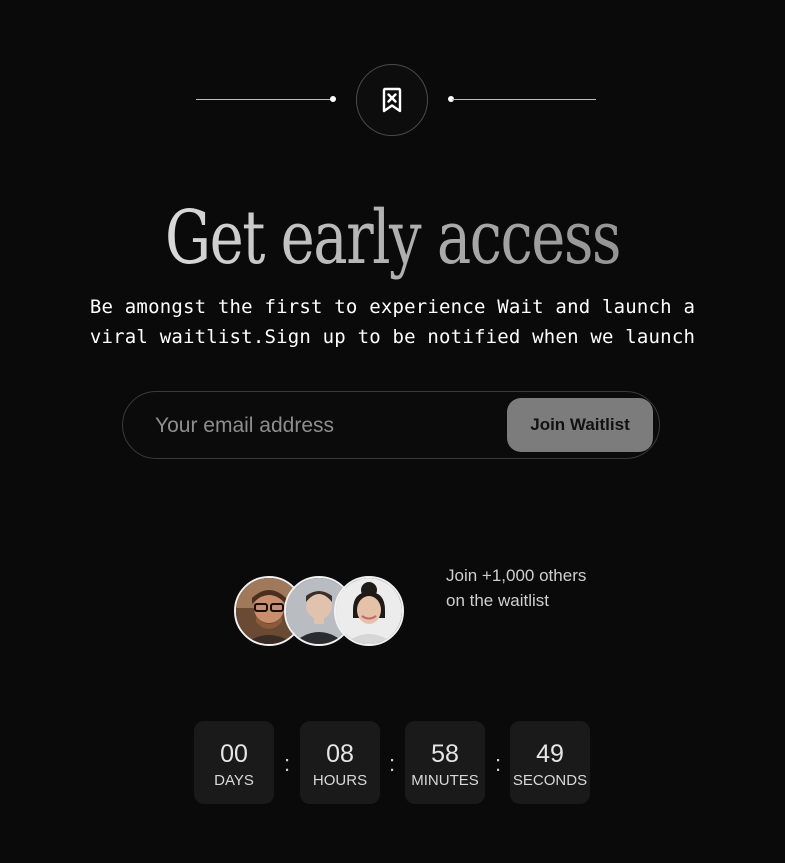 This screenshot has height=863, width=785. I want to click on bookmark-x-icon, so click(392, 100).